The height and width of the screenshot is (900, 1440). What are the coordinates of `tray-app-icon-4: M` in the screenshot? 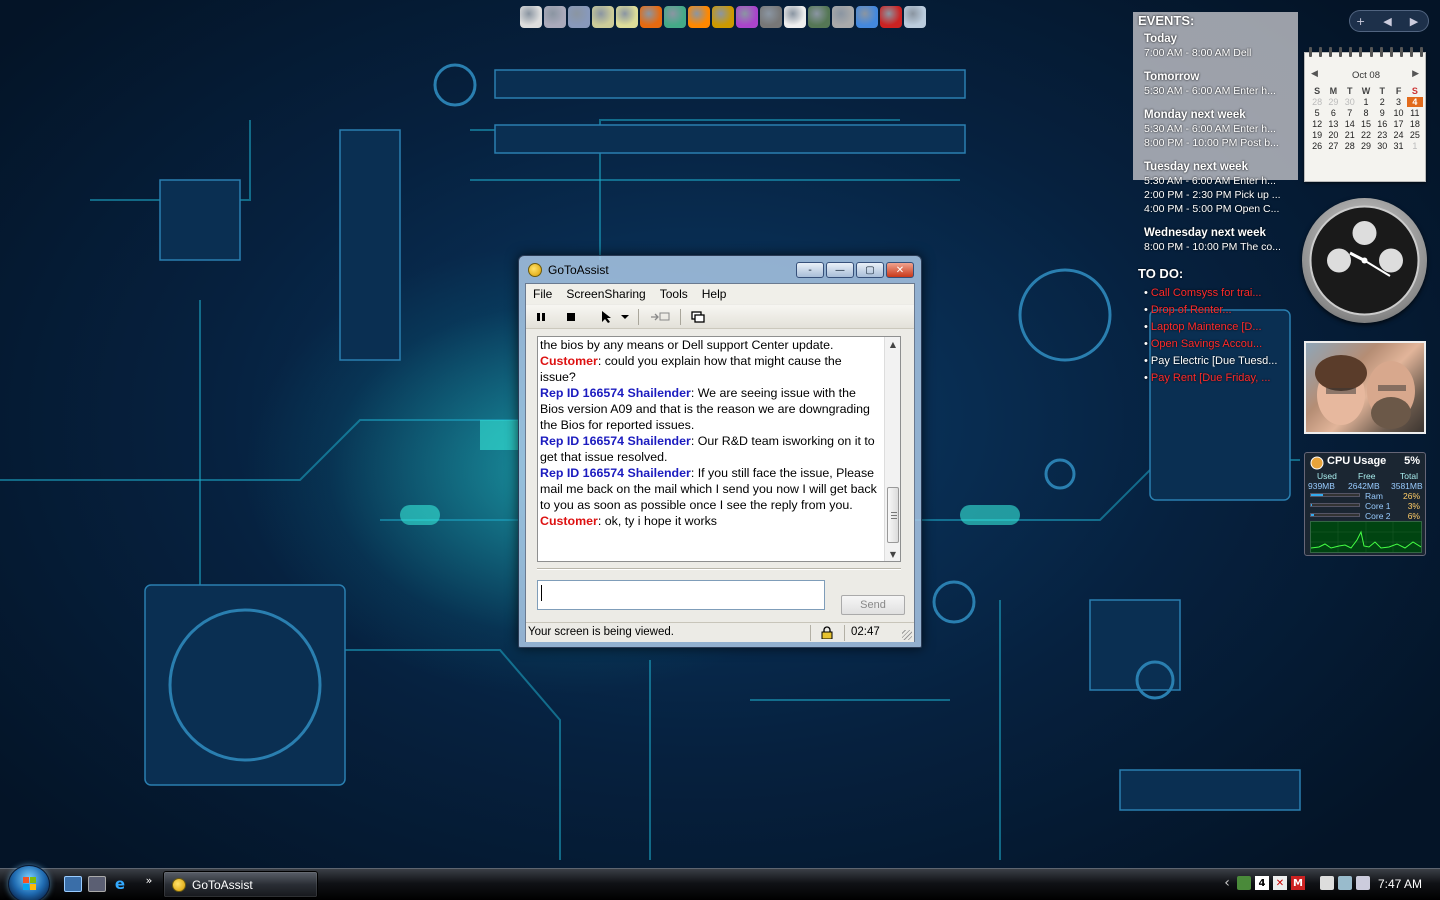 It's located at (1298, 883).